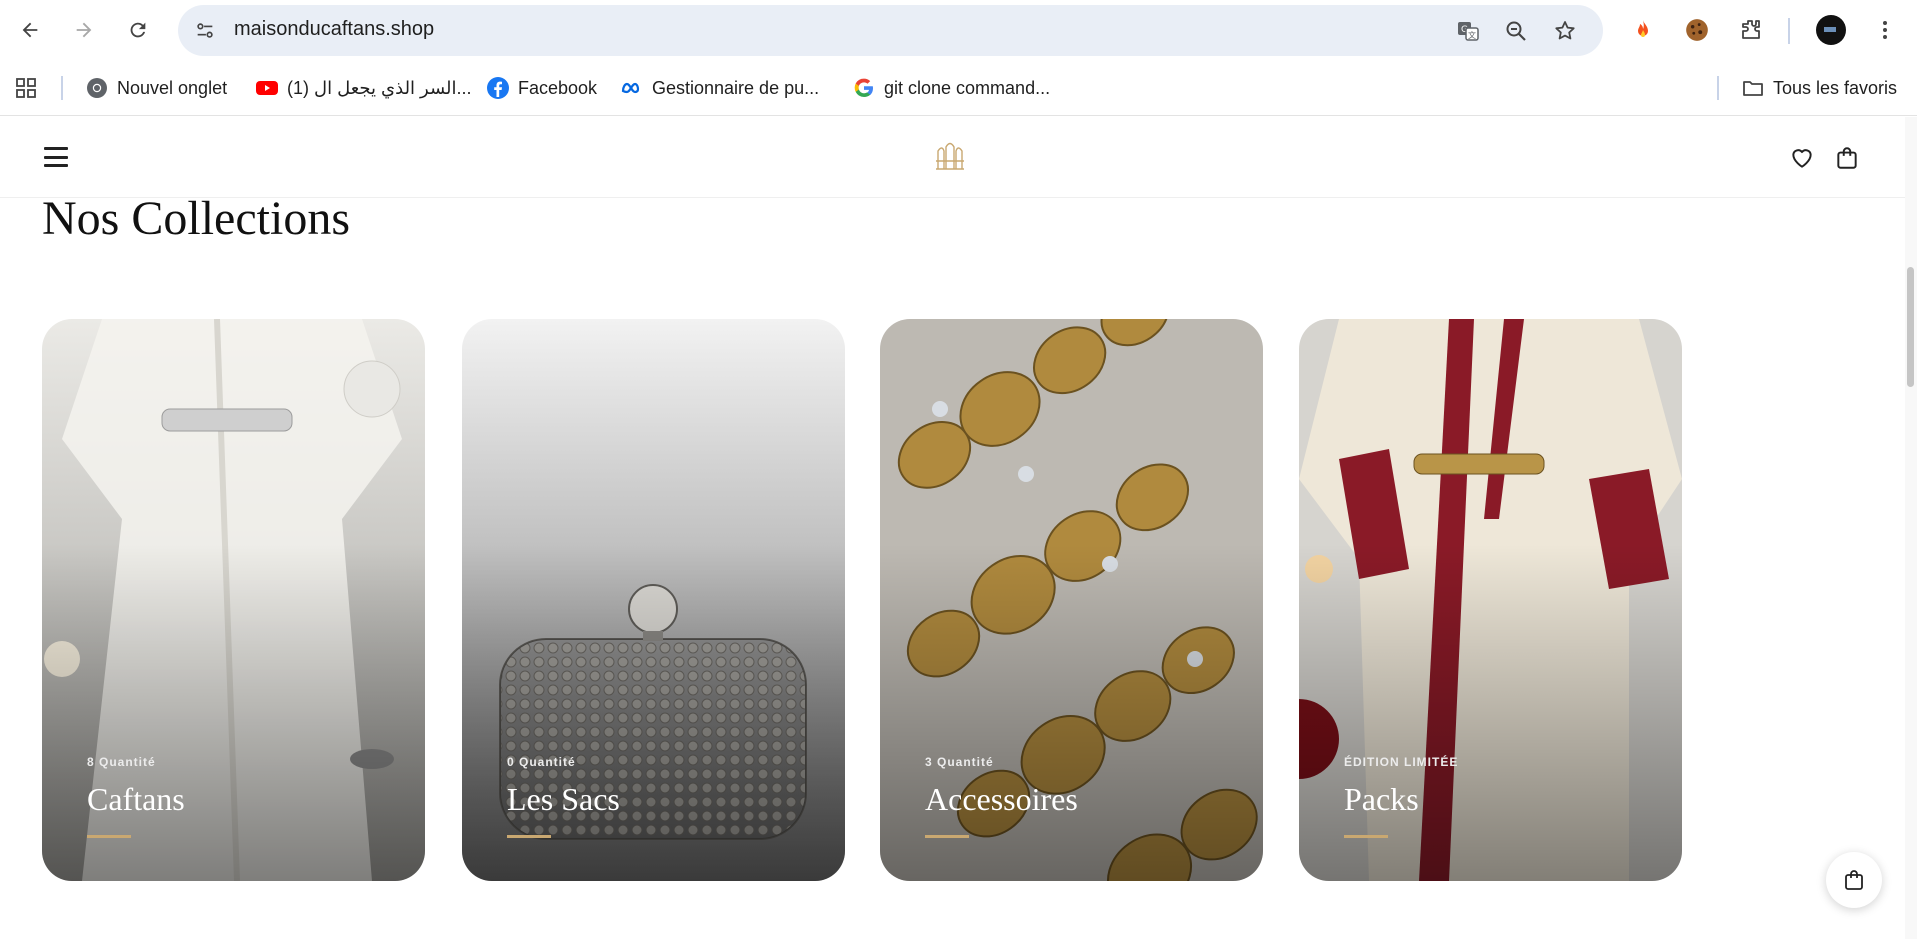 The image size is (1917, 939). Describe the element at coordinates (1565, 31) in the screenshot. I see `bookmark-star-icon` at that location.